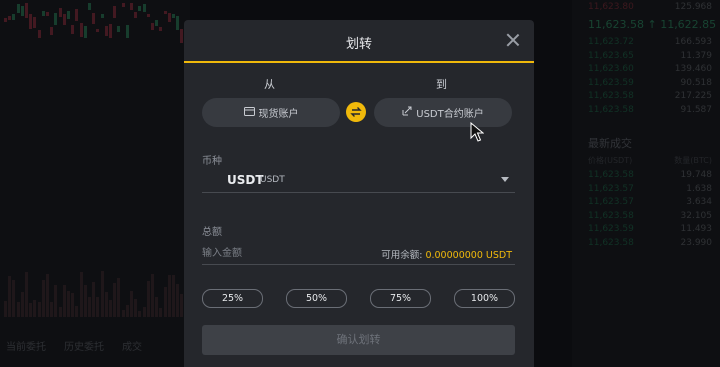  Describe the element at coordinates (441, 84) in the screenshot. I see `to-label: 到` at that location.